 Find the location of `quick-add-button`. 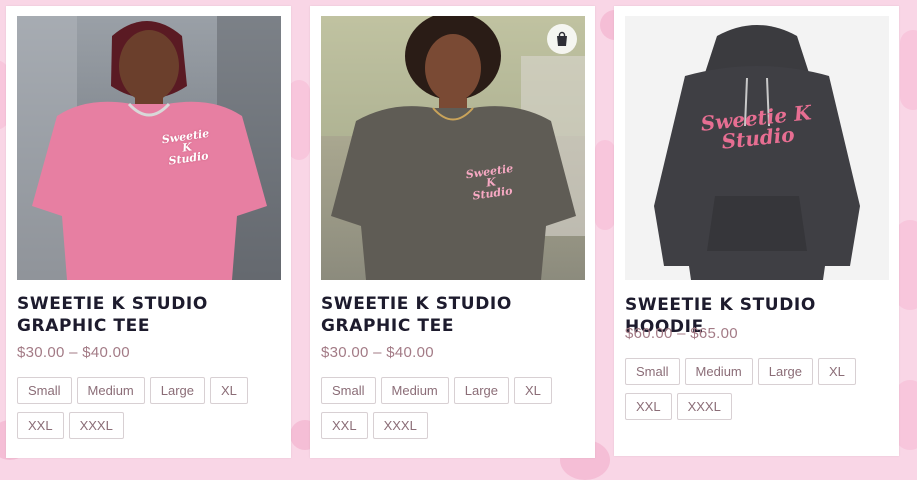

quick-add-button is located at coordinates (562, 39).